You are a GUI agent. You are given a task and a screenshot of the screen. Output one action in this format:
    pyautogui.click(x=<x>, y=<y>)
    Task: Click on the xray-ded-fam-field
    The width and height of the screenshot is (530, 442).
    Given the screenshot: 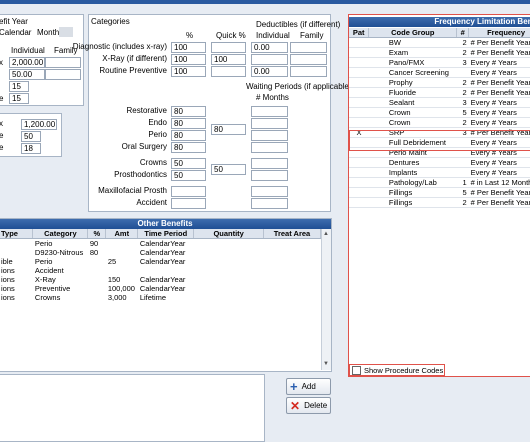 What is the action you would take?
    pyautogui.click(x=308, y=59)
    